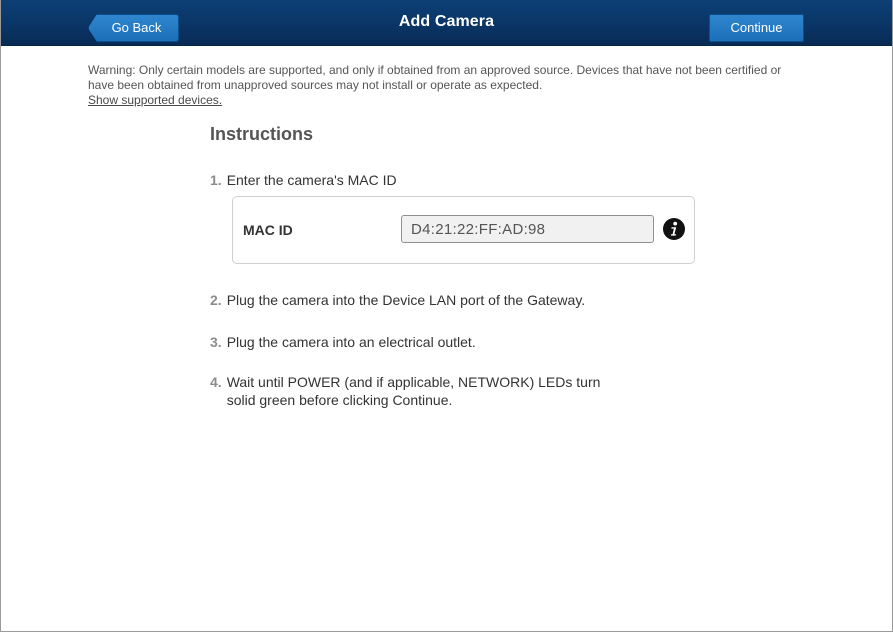 The width and height of the screenshot is (893, 632). What do you see at coordinates (446, 23) in the screenshot?
I see `header-bar: Go Back Add Camera Continue` at bounding box center [446, 23].